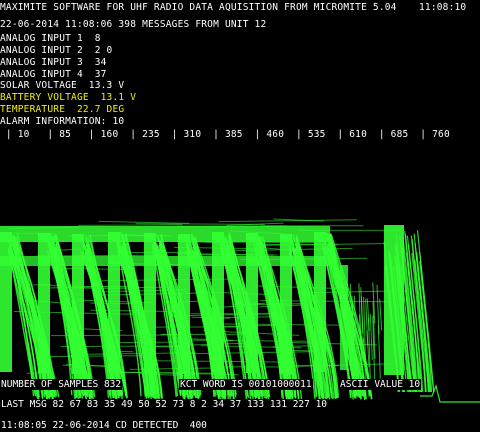  I want to click on kct-word: KCT WORD IS 00101000011, so click(246, 384).